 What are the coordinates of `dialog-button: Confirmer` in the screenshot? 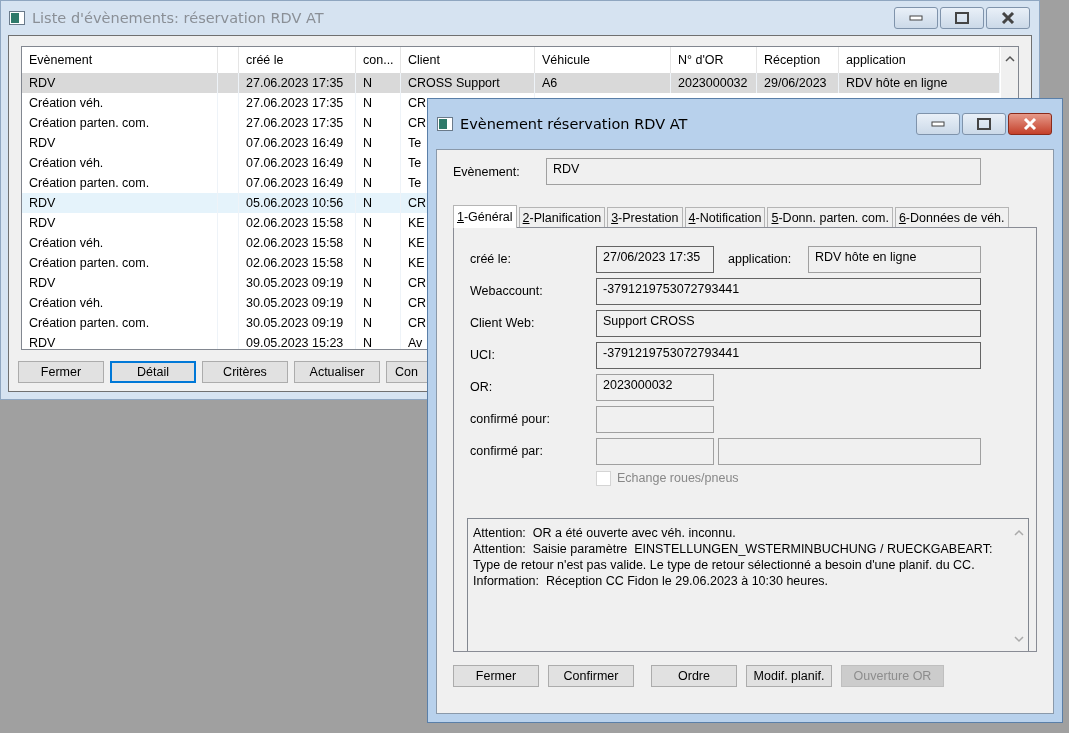 It's located at (591, 676).